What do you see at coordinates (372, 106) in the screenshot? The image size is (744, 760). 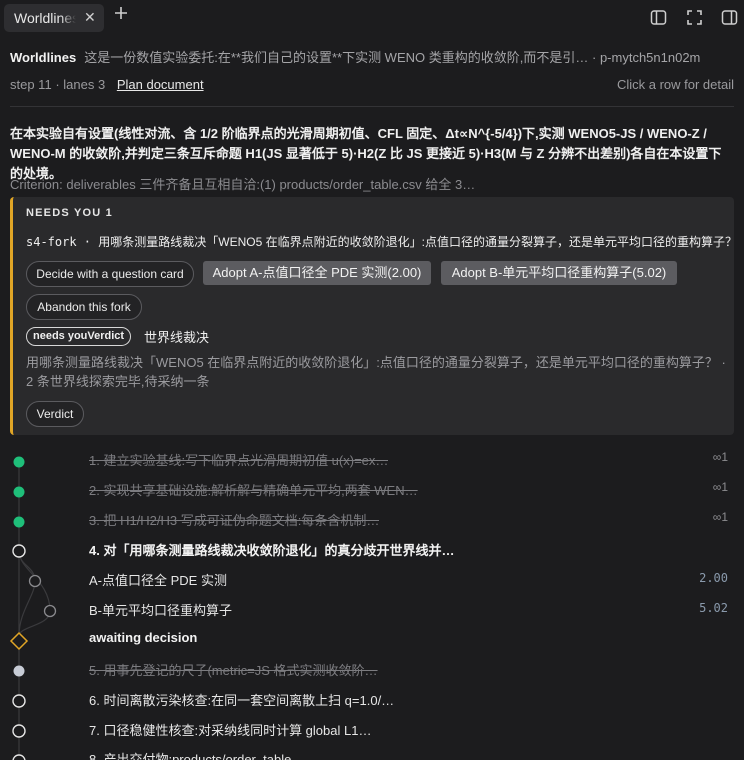 I see `divider` at bounding box center [372, 106].